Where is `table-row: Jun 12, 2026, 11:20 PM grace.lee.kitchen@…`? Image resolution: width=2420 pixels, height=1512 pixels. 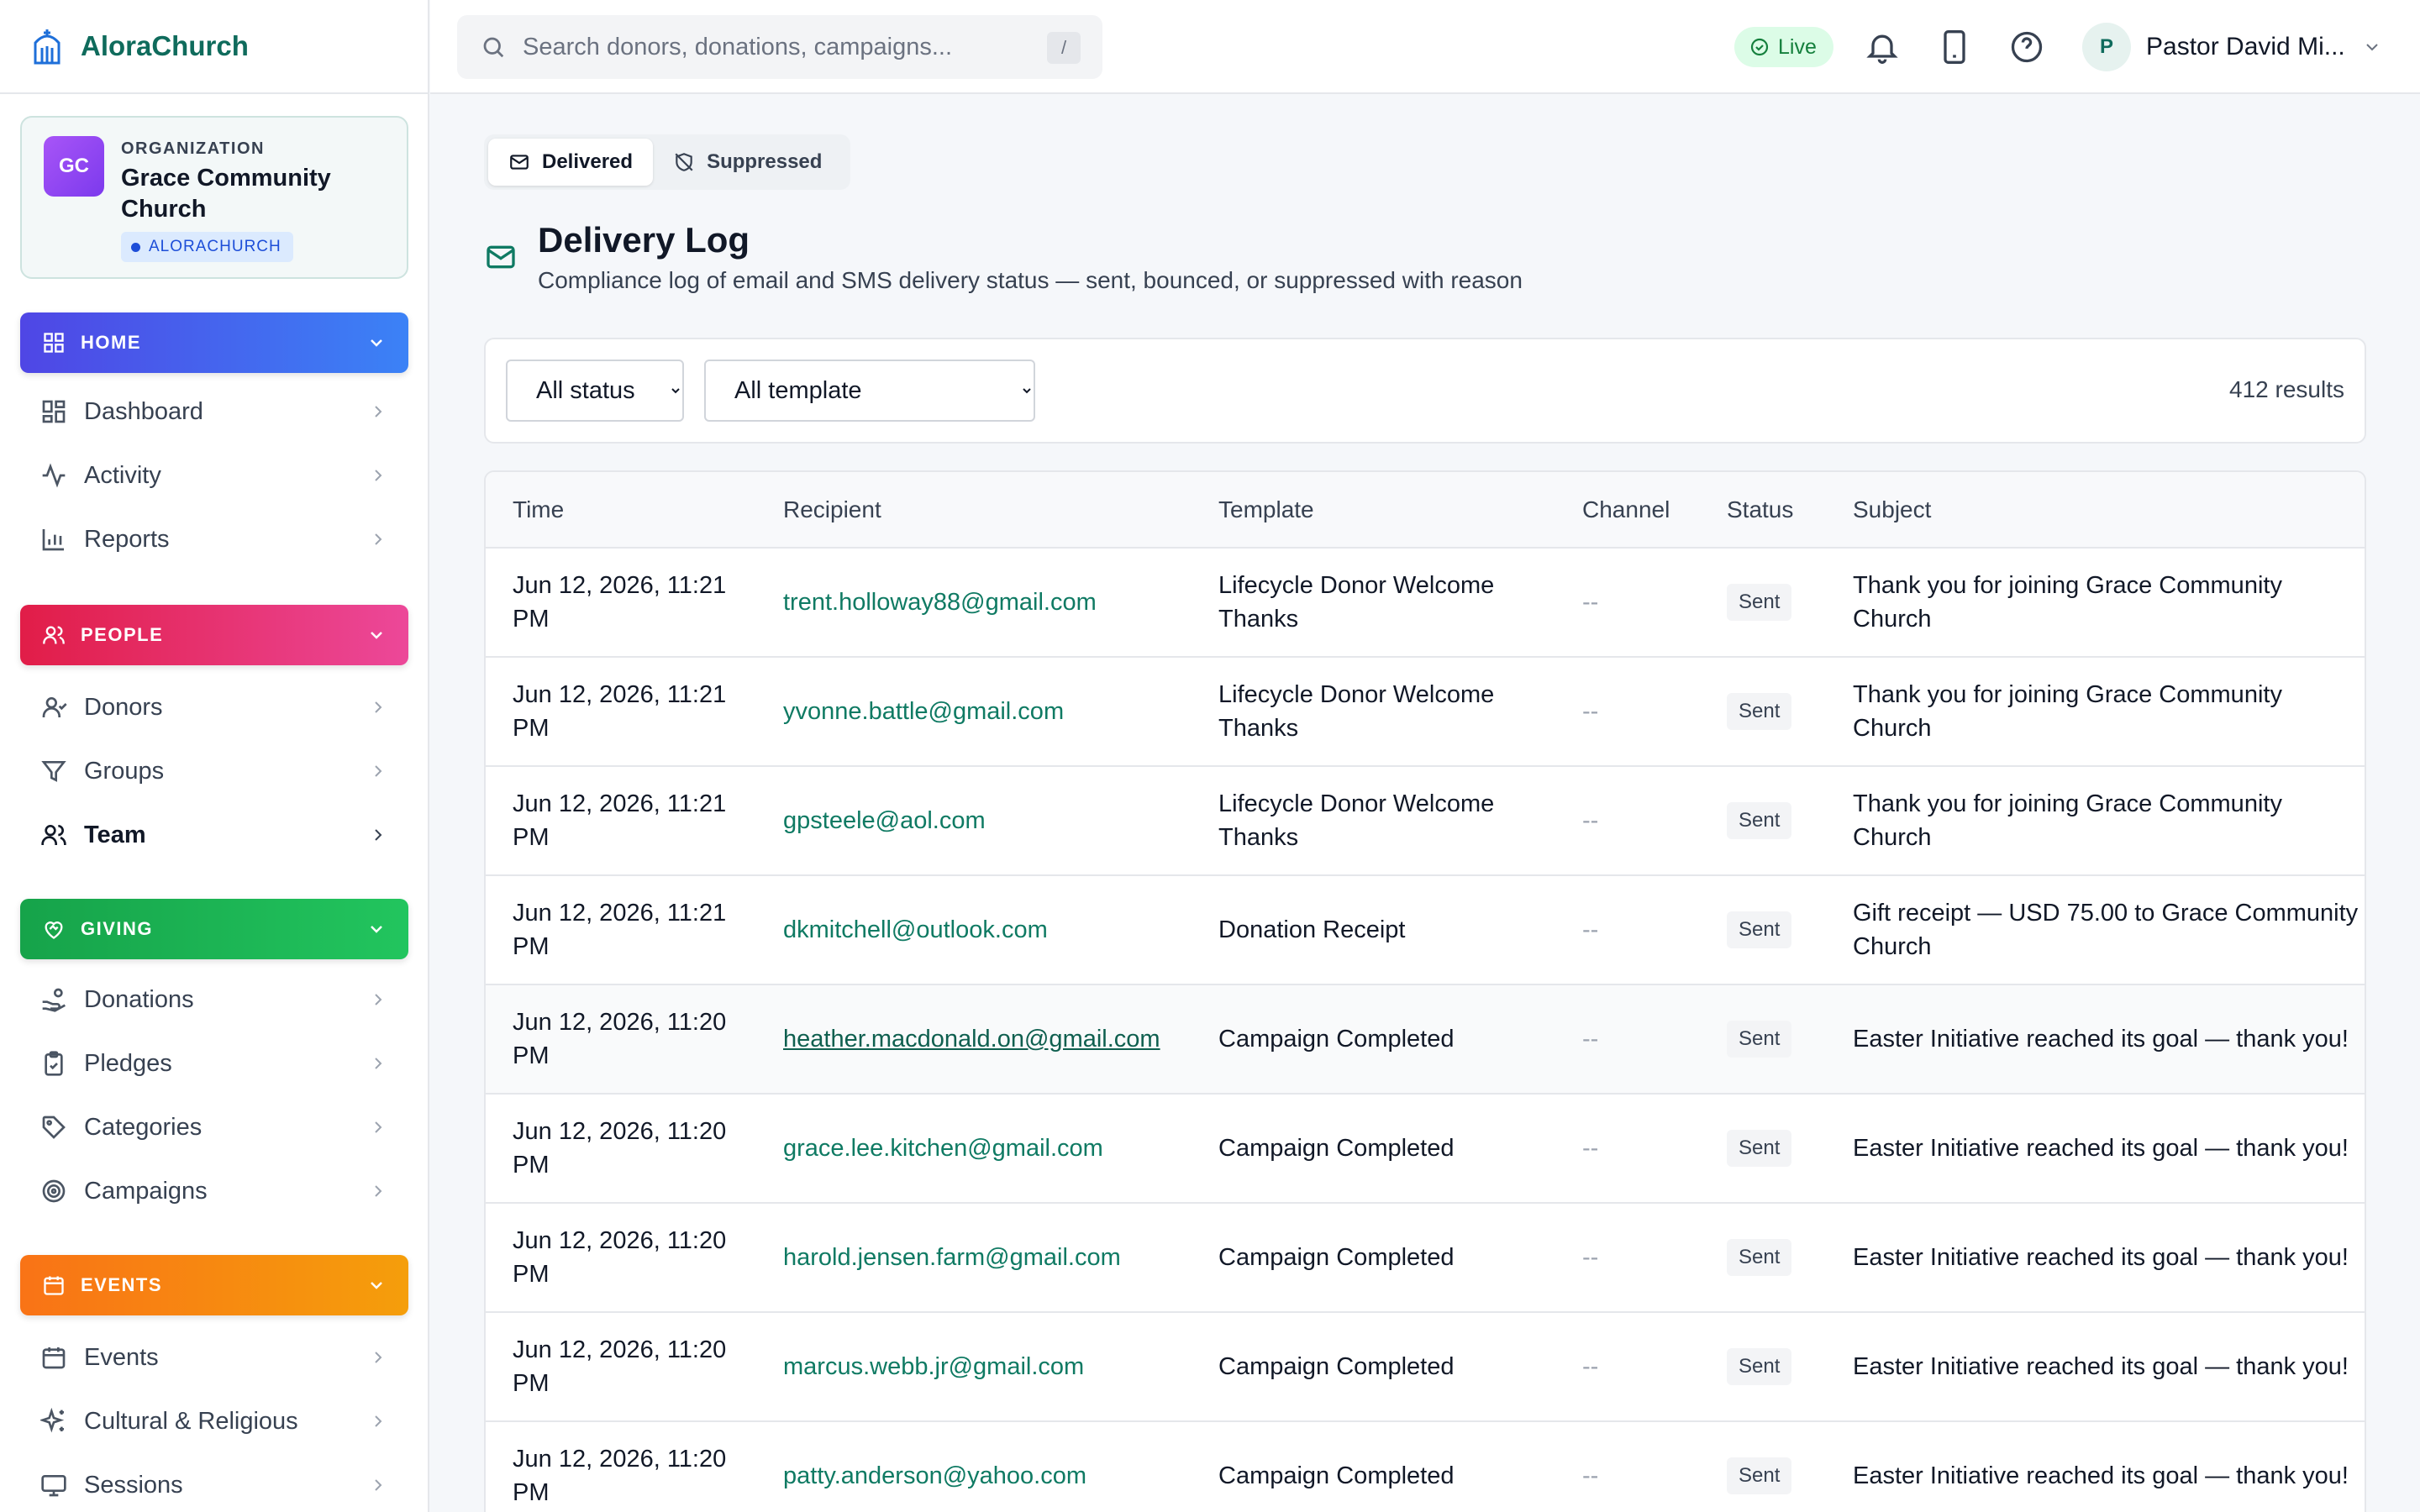 table-row: Jun 12, 2026, 11:20 PM grace.lee.kitchen@… is located at coordinates (1425, 1148).